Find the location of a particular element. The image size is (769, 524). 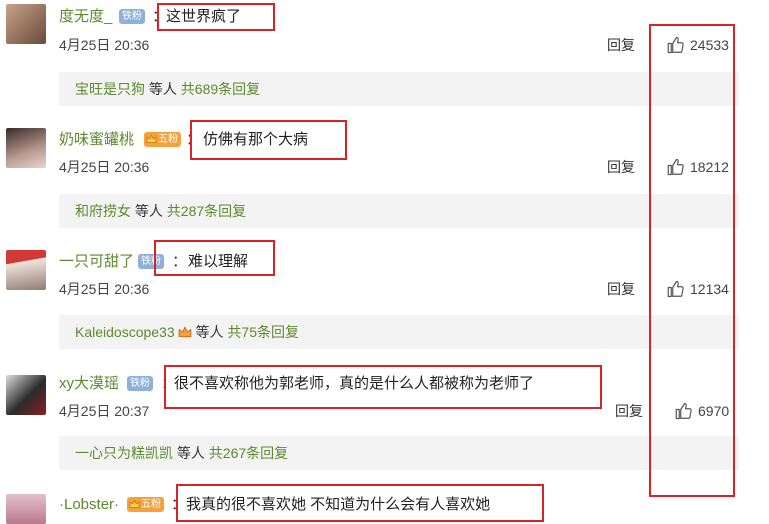

reply-user: 和府捞女 is located at coordinates (103, 211).